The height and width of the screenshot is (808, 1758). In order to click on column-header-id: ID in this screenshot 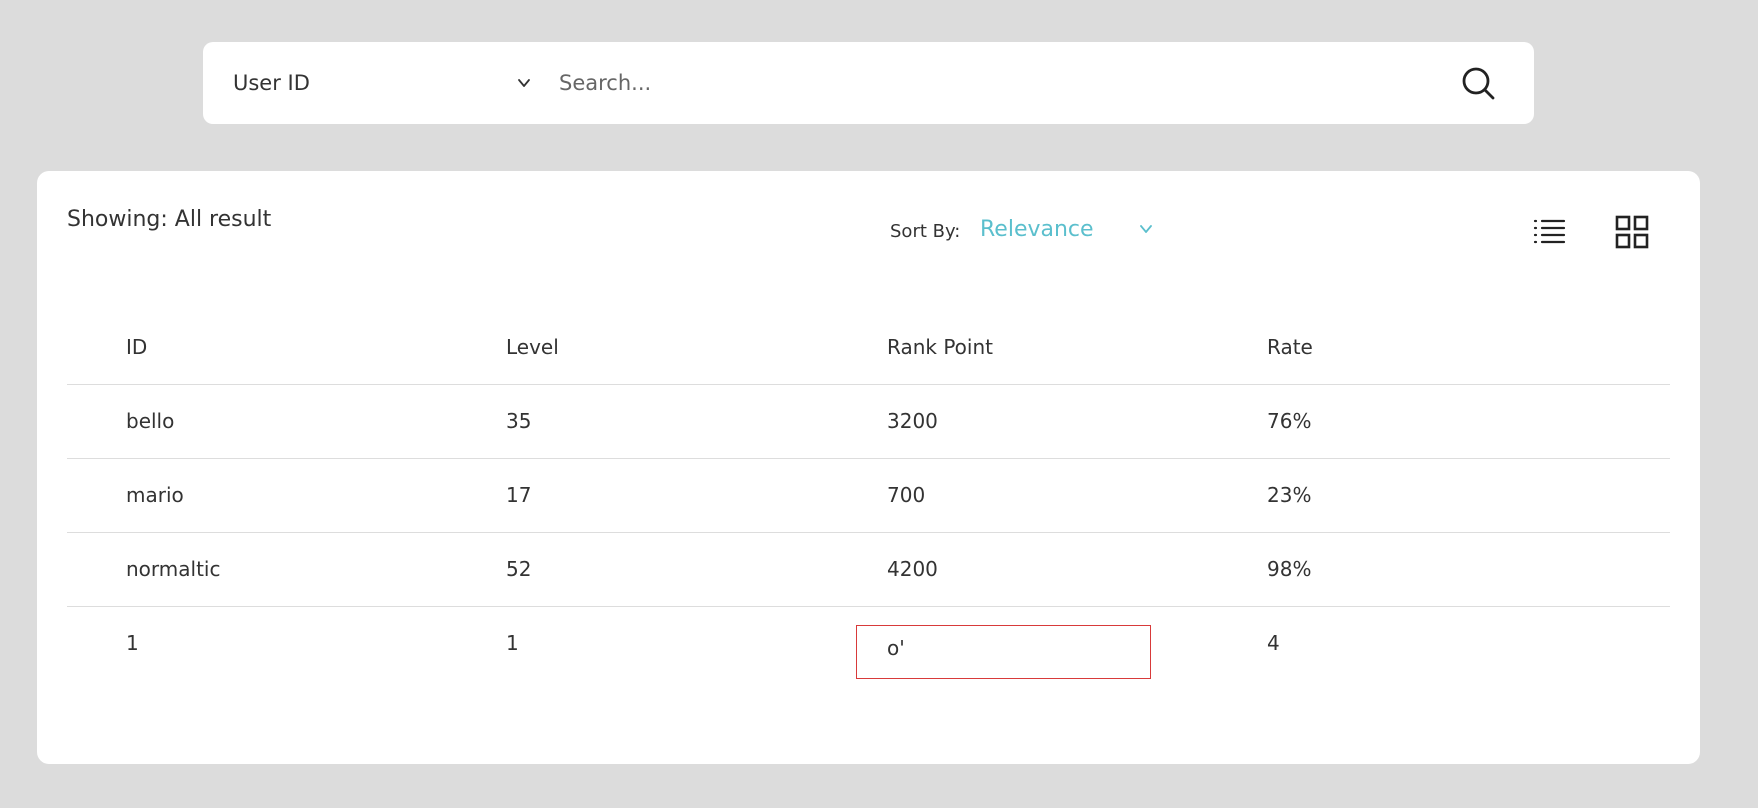, I will do `click(137, 347)`.